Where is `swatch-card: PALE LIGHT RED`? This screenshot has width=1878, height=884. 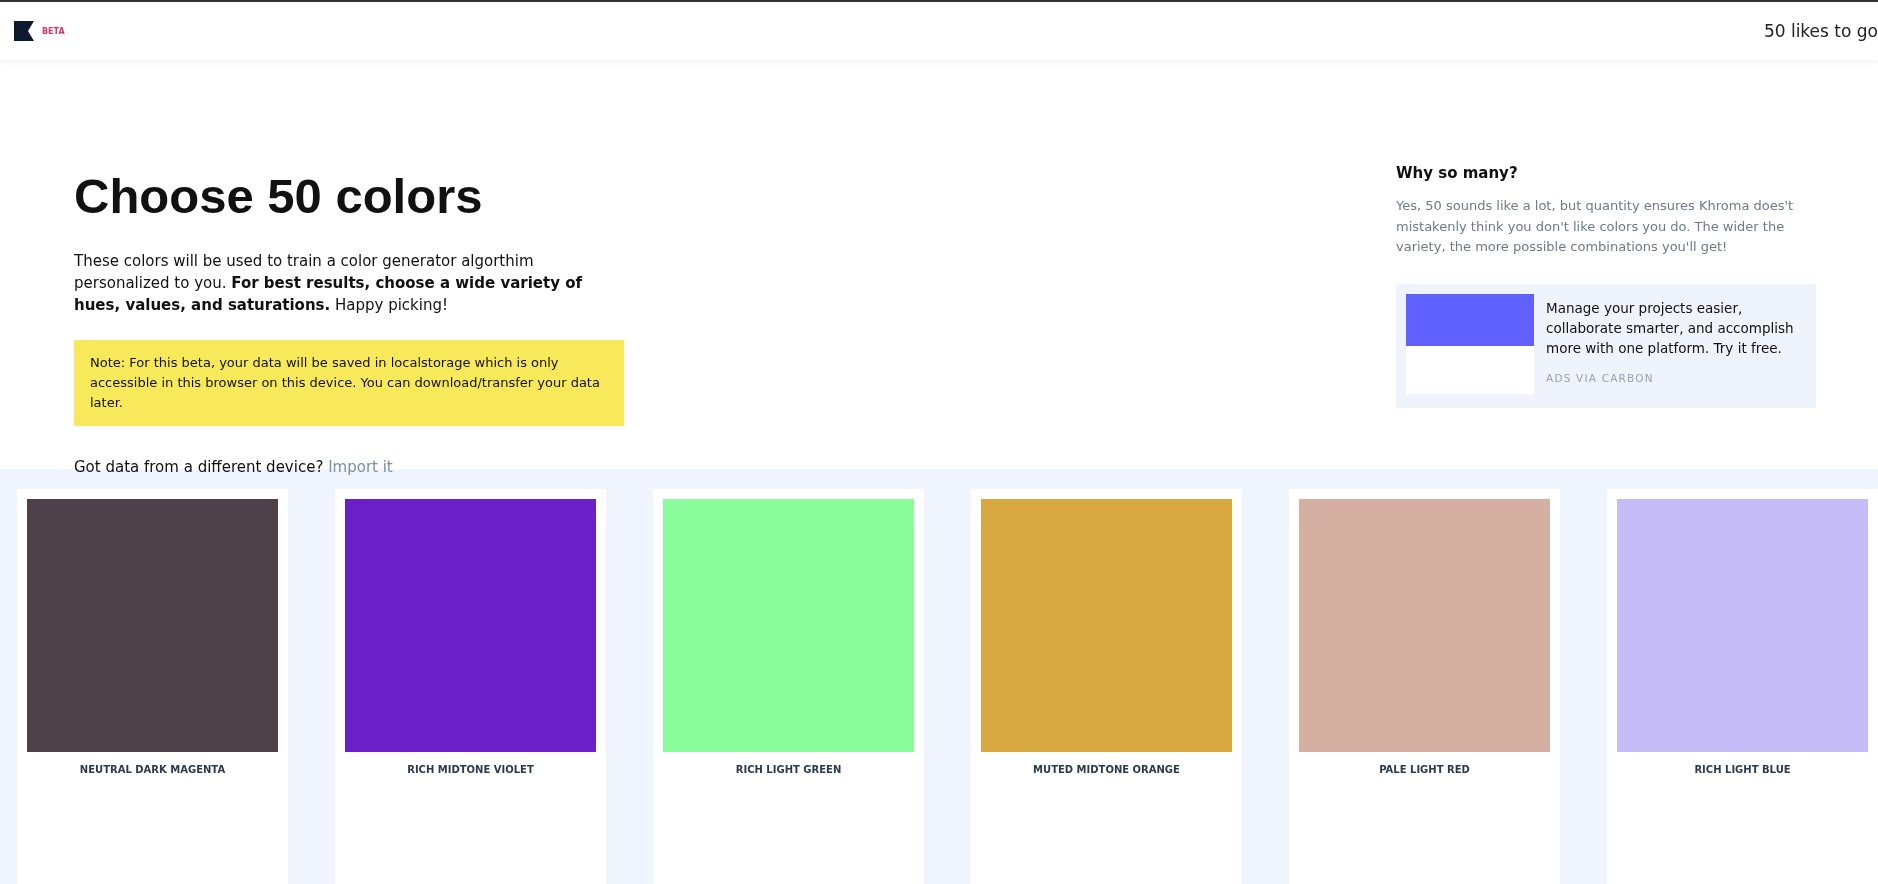
swatch-card: PALE LIGHT RED is located at coordinates (1424, 686).